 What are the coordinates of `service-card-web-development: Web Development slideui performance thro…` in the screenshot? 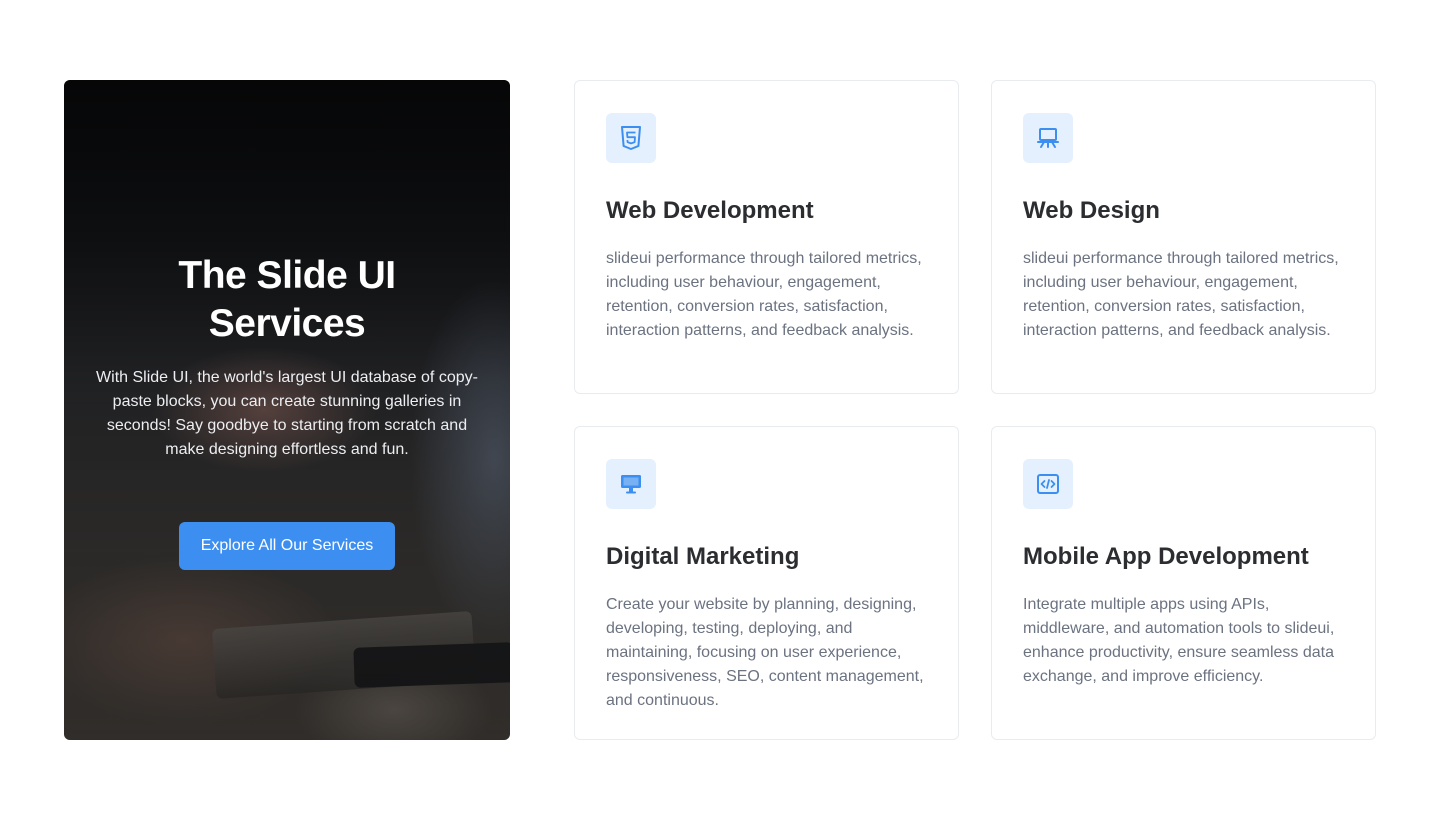 It's located at (766, 237).